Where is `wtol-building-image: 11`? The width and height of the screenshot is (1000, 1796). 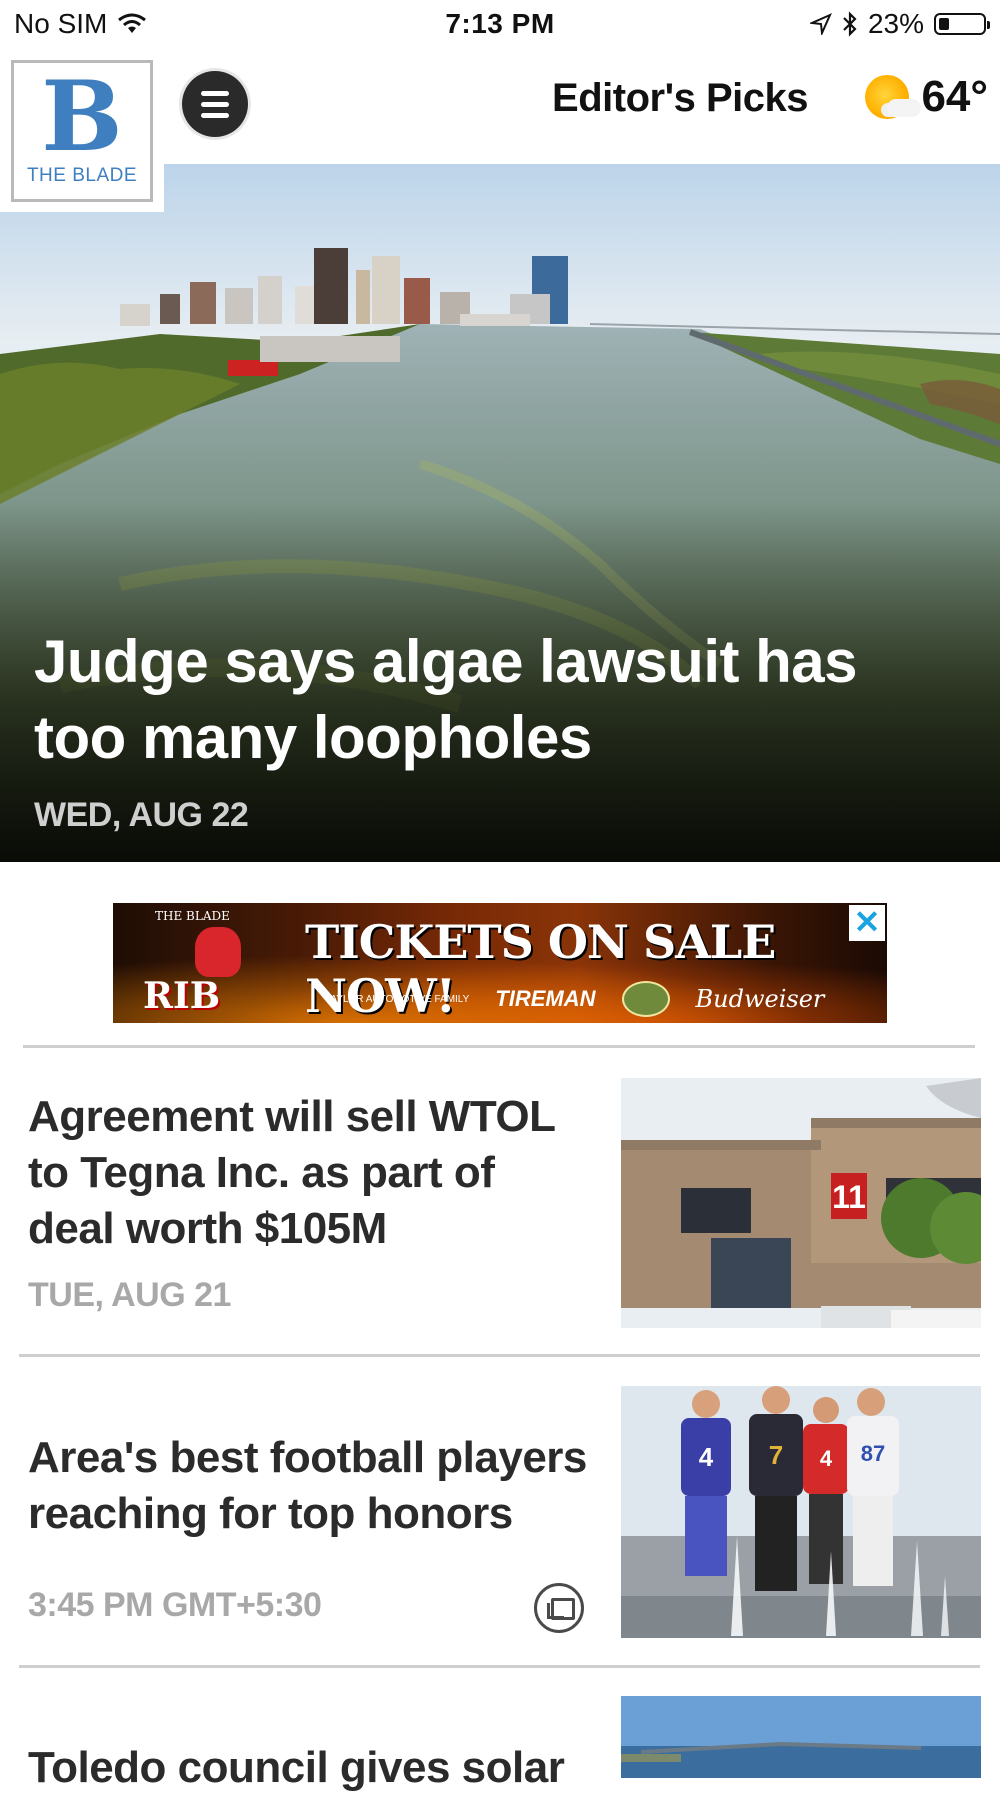 wtol-building-image: 11 is located at coordinates (801, 1203).